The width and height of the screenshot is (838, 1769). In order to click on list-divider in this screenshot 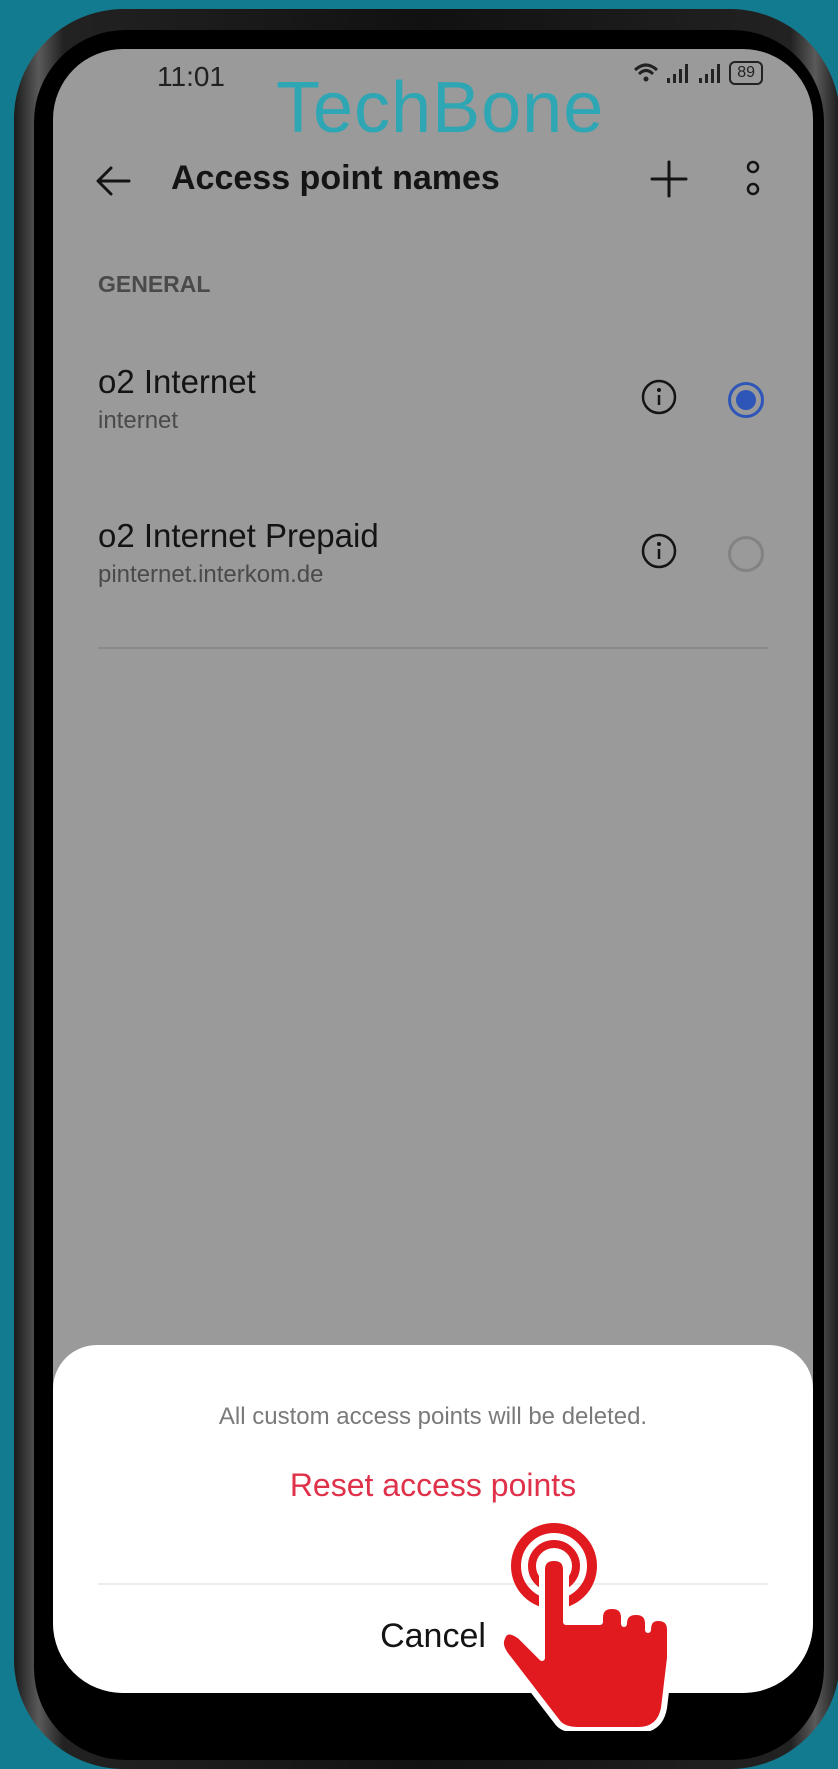, I will do `click(433, 648)`.